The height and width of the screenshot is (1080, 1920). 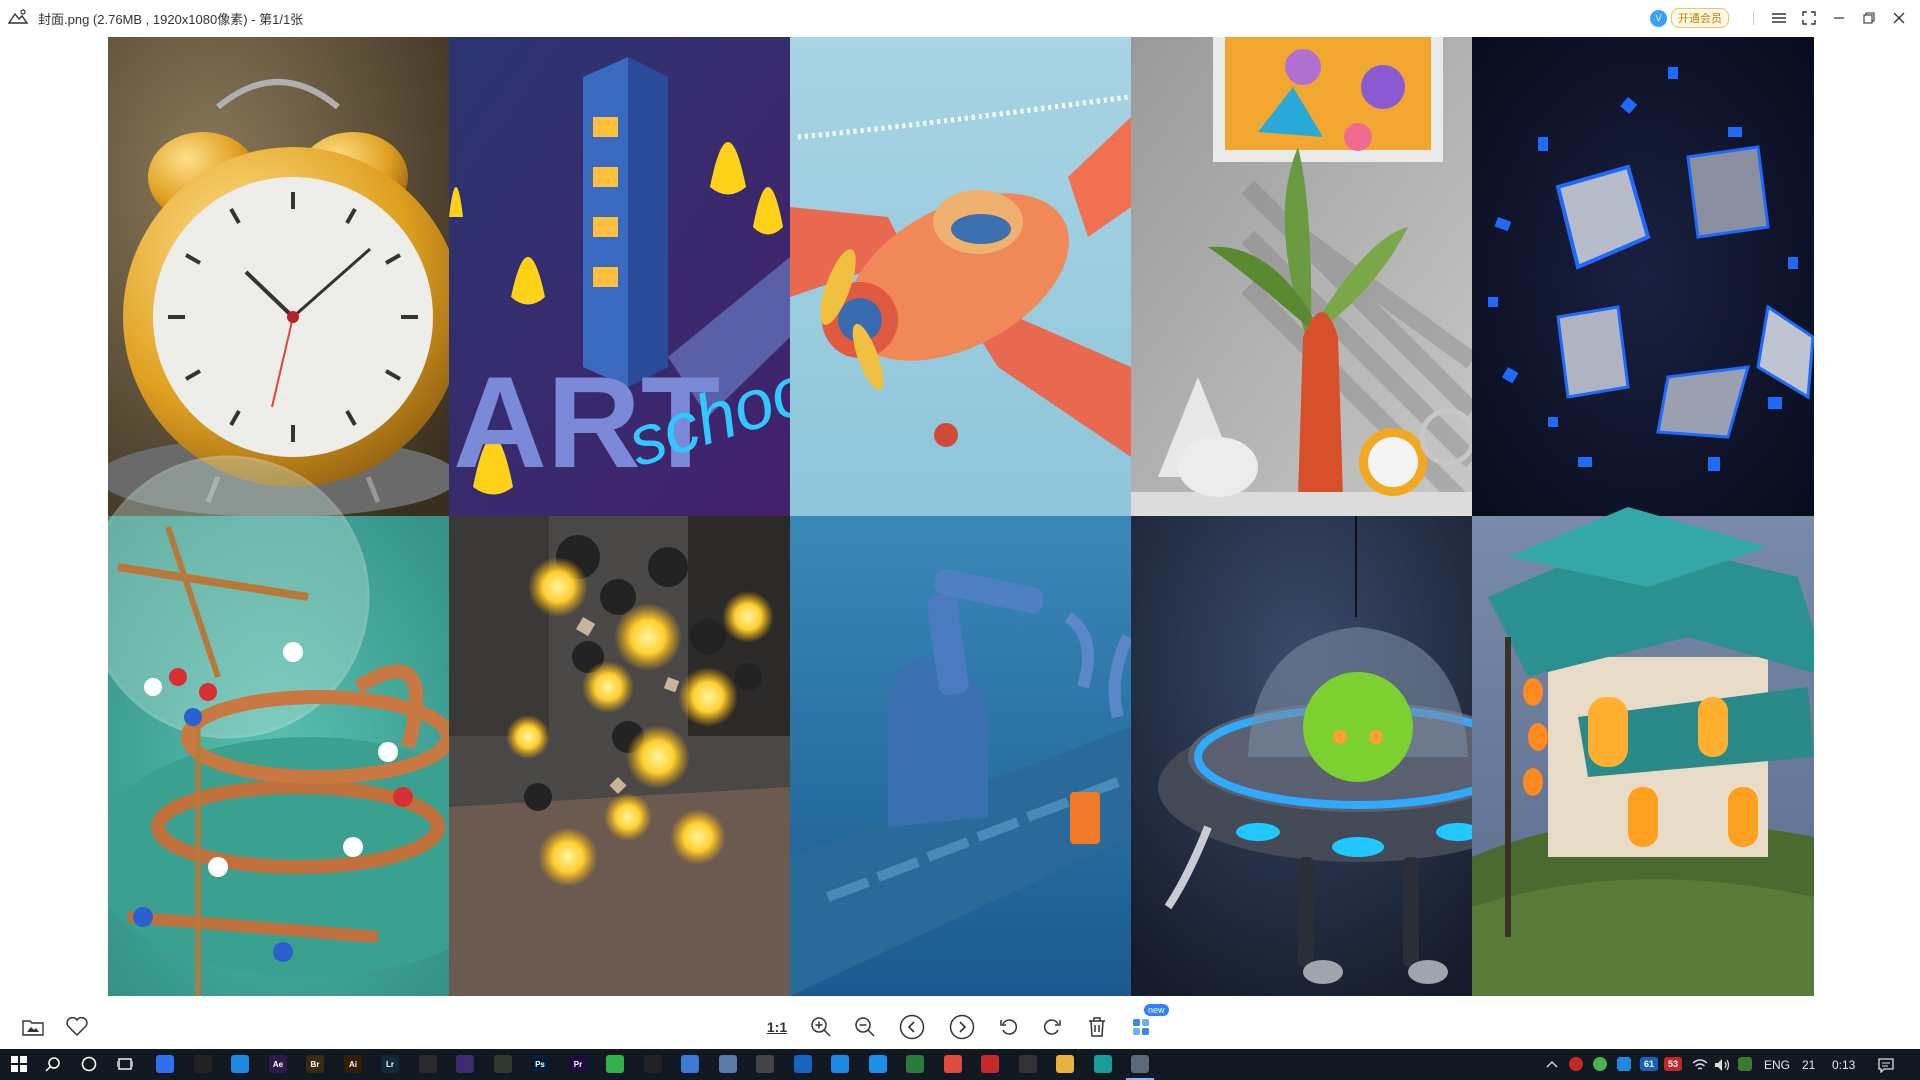 What do you see at coordinates (619, 756) in the screenshot?
I see `tile-glowing-spheres` at bounding box center [619, 756].